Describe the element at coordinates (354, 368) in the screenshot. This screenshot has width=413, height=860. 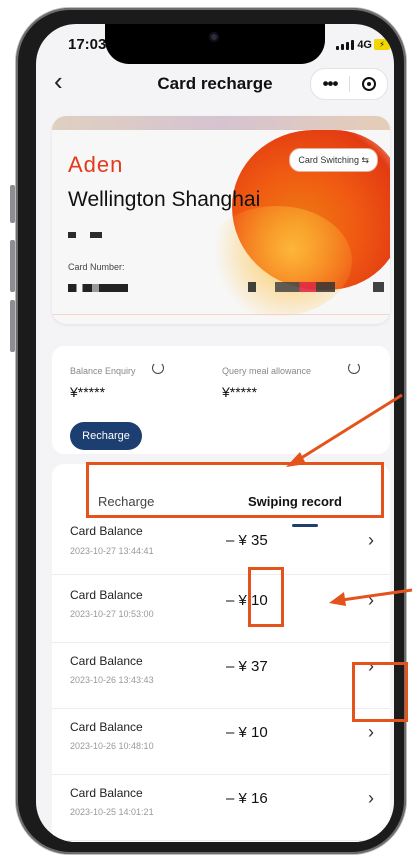
I see `refresh-allowance-icon` at that location.